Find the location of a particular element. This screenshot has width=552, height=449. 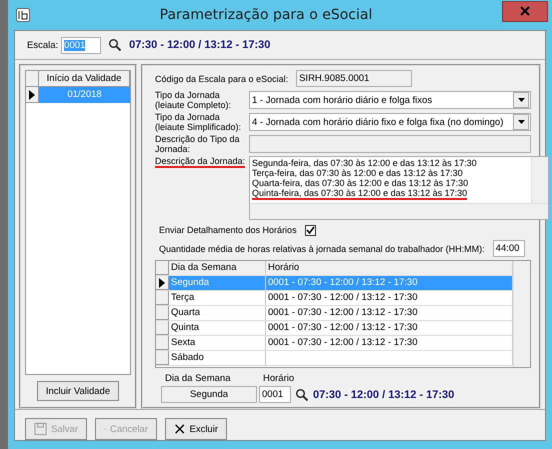

app-icon is located at coordinates (23, 15).